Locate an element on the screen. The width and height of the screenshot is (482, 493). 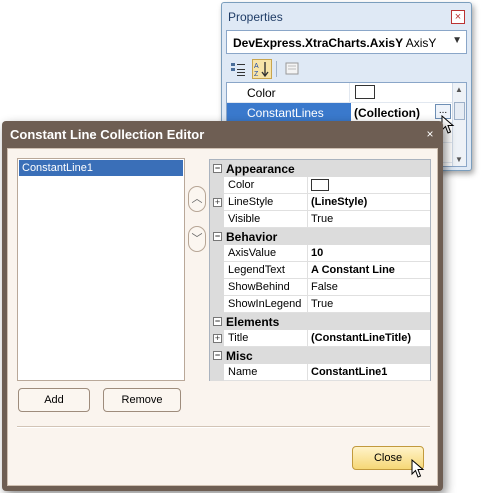
property-name: Name is located at coordinates (243, 372).